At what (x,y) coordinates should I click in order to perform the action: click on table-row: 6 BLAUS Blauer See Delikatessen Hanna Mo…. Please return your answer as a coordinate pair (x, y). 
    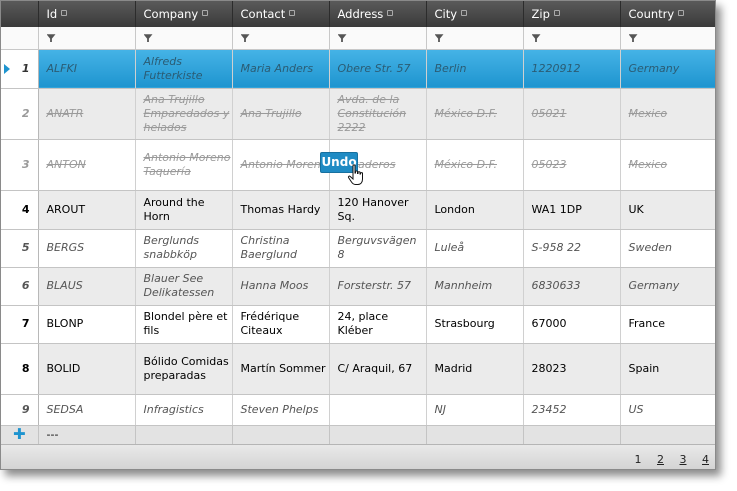
    Looking at the image, I should click on (358, 286).